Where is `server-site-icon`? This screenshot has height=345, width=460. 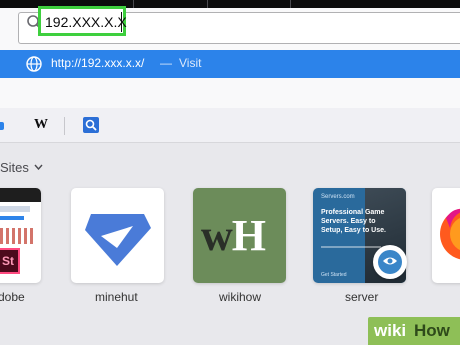 server-site-icon is located at coordinates (390, 262).